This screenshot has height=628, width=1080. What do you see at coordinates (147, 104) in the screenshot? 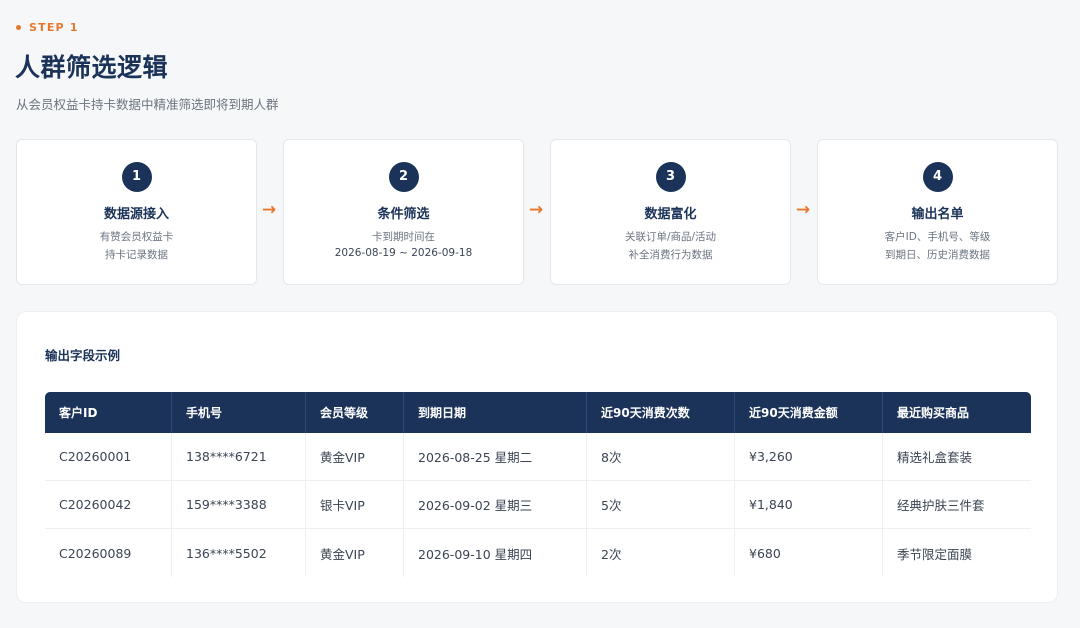
I see `page-subtitle: 从会员权益卡持卡数据中精准筛选即将到期人群` at bounding box center [147, 104].